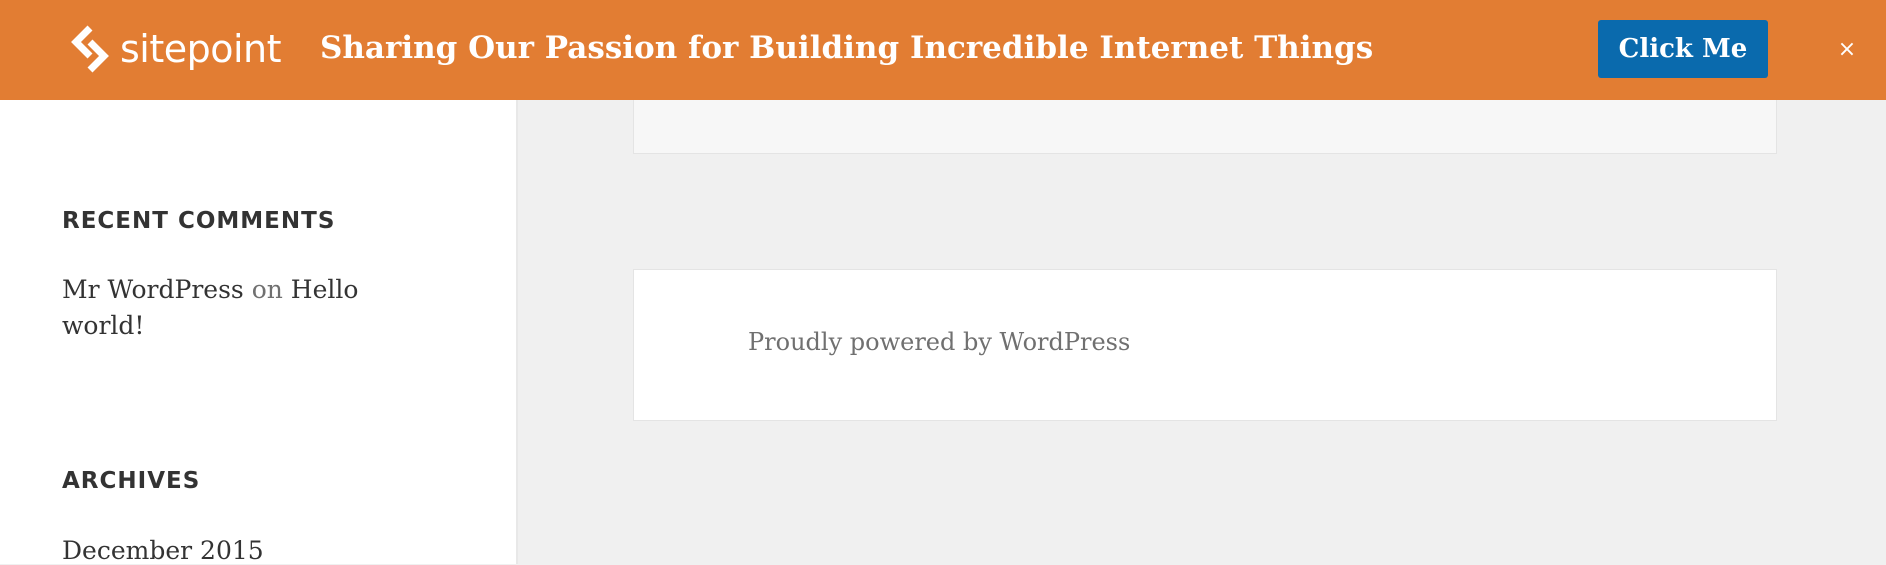 This screenshot has width=1886, height=565. I want to click on powered-by-link: Proudly powered by WordPress, so click(939, 342).